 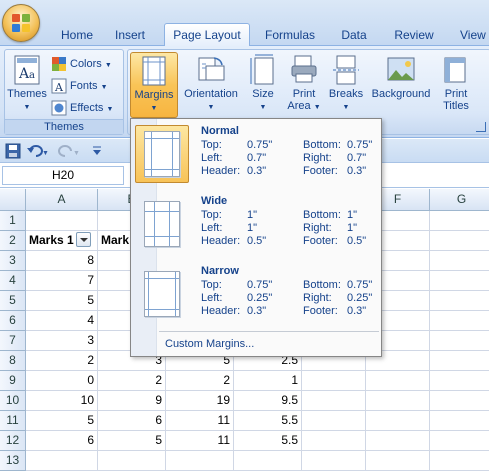 What do you see at coordinates (13, 421) in the screenshot?
I see `row-header: 11` at bounding box center [13, 421].